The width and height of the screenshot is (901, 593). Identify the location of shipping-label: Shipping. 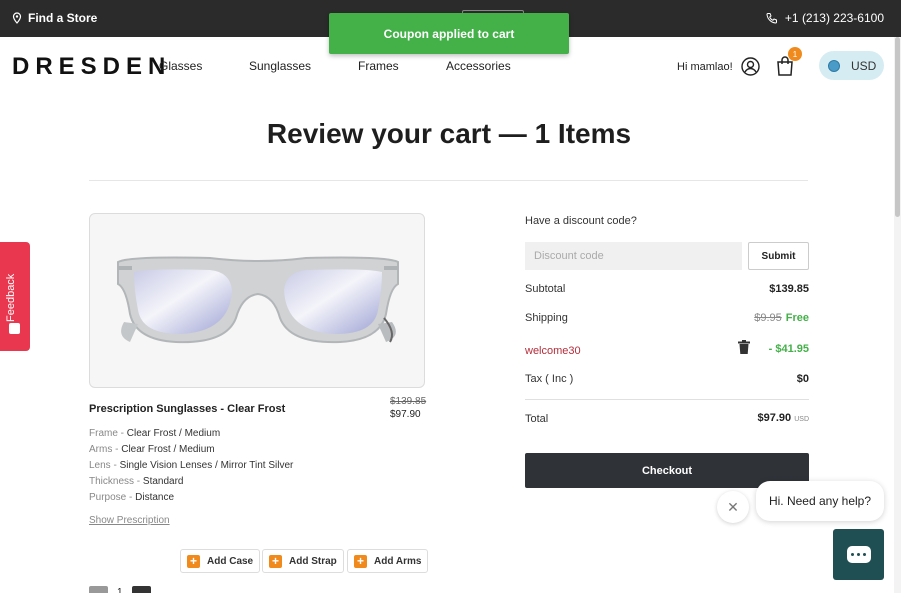
(546, 318).